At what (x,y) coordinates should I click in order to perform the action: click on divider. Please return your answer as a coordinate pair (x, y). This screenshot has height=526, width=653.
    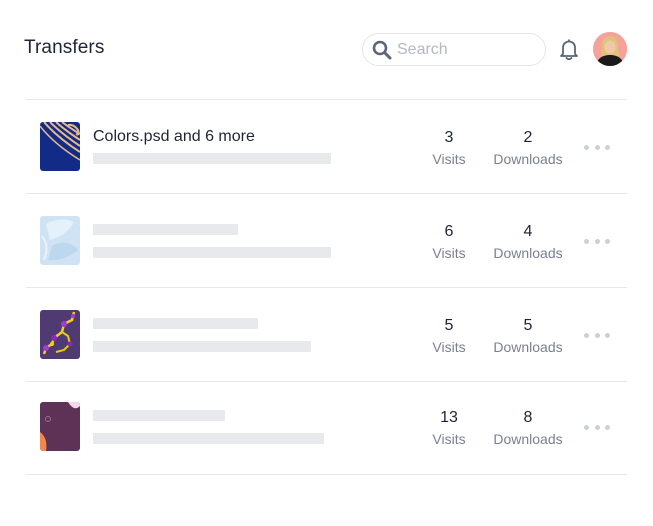
    Looking at the image, I should click on (326, 474).